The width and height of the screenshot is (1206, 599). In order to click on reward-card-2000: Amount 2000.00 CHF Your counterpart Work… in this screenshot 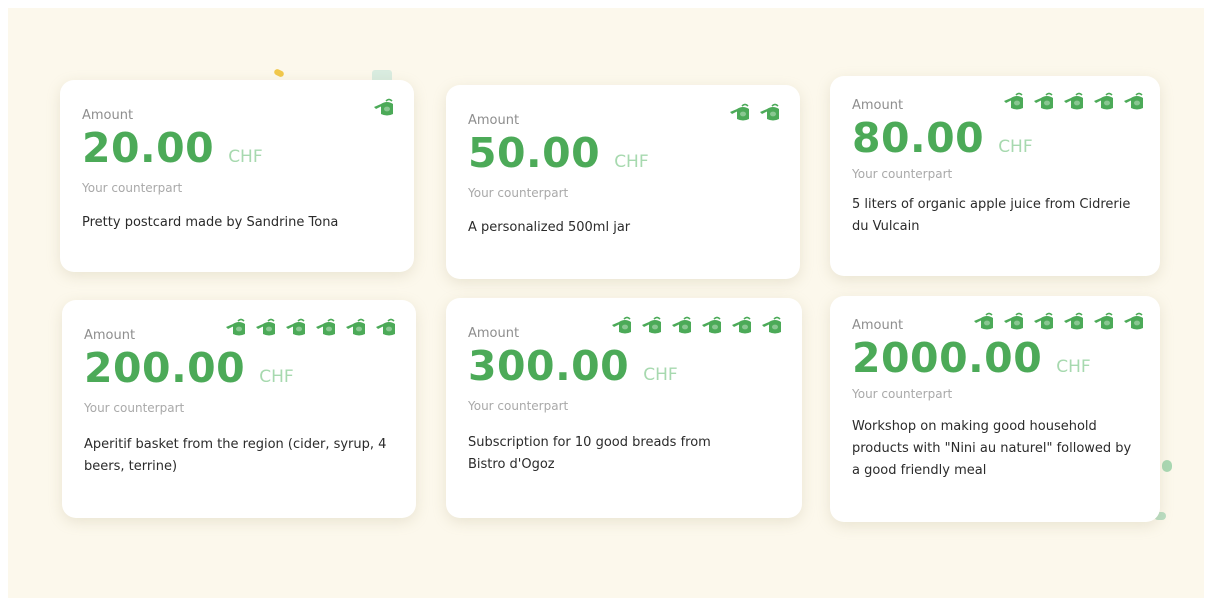, I will do `click(995, 409)`.